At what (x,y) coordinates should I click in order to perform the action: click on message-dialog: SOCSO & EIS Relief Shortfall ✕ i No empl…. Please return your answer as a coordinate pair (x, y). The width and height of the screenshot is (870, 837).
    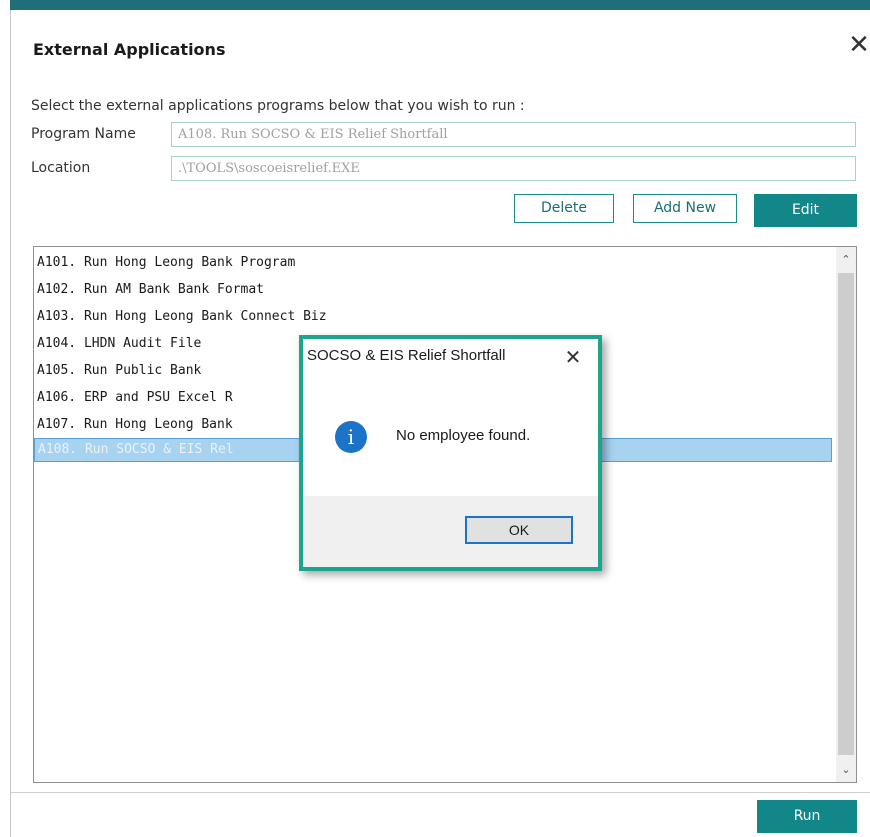
    Looking at the image, I should click on (450, 453).